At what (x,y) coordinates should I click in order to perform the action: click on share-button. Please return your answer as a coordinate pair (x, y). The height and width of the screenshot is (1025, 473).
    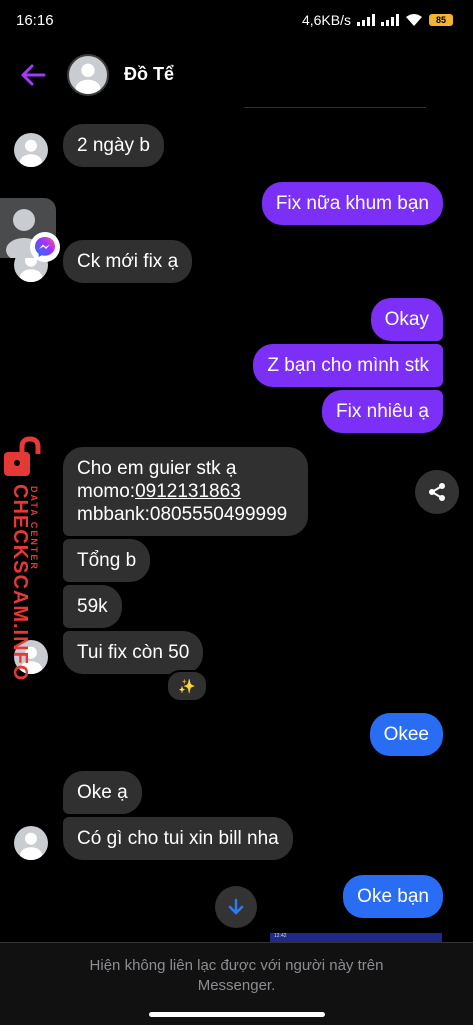
    Looking at the image, I should click on (437, 492).